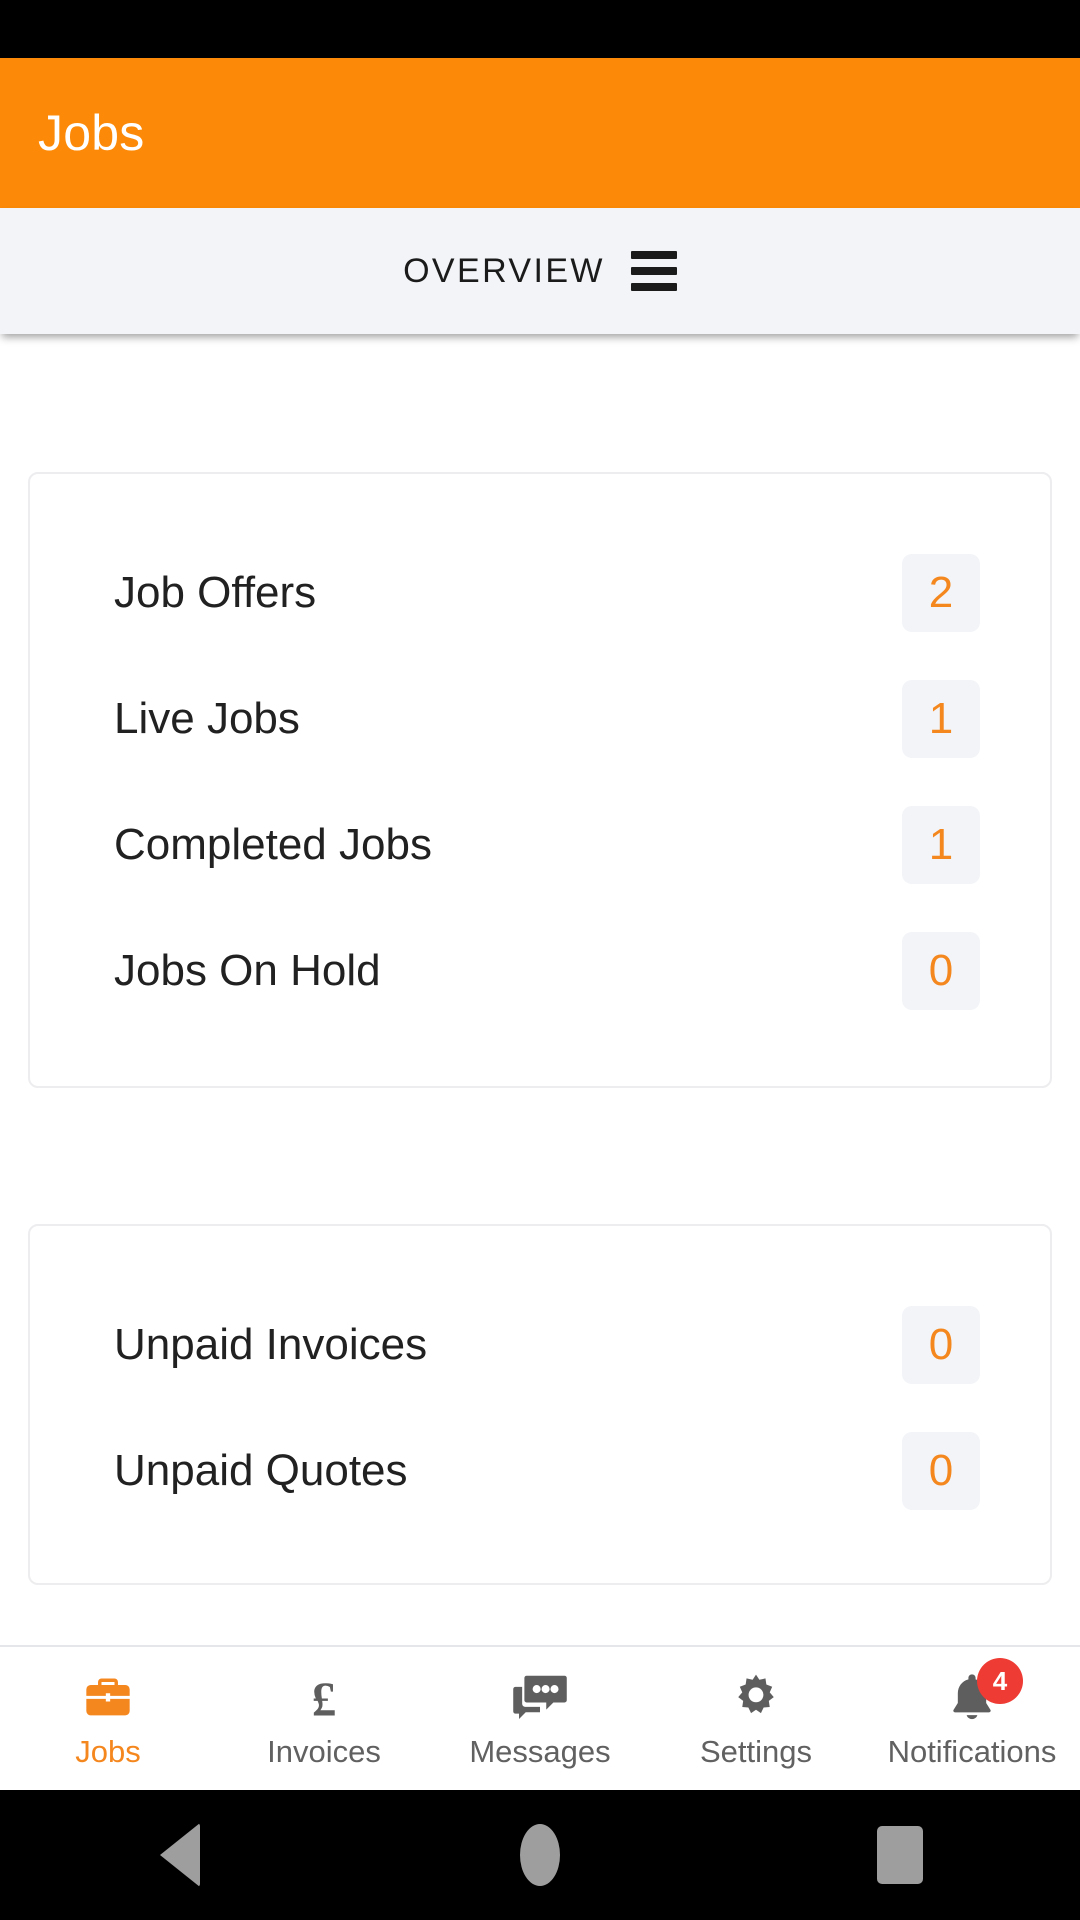 The width and height of the screenshot is (1080, 1920). I want to click on overview-tab-bar: OVERVIEW, so click(540, 271).